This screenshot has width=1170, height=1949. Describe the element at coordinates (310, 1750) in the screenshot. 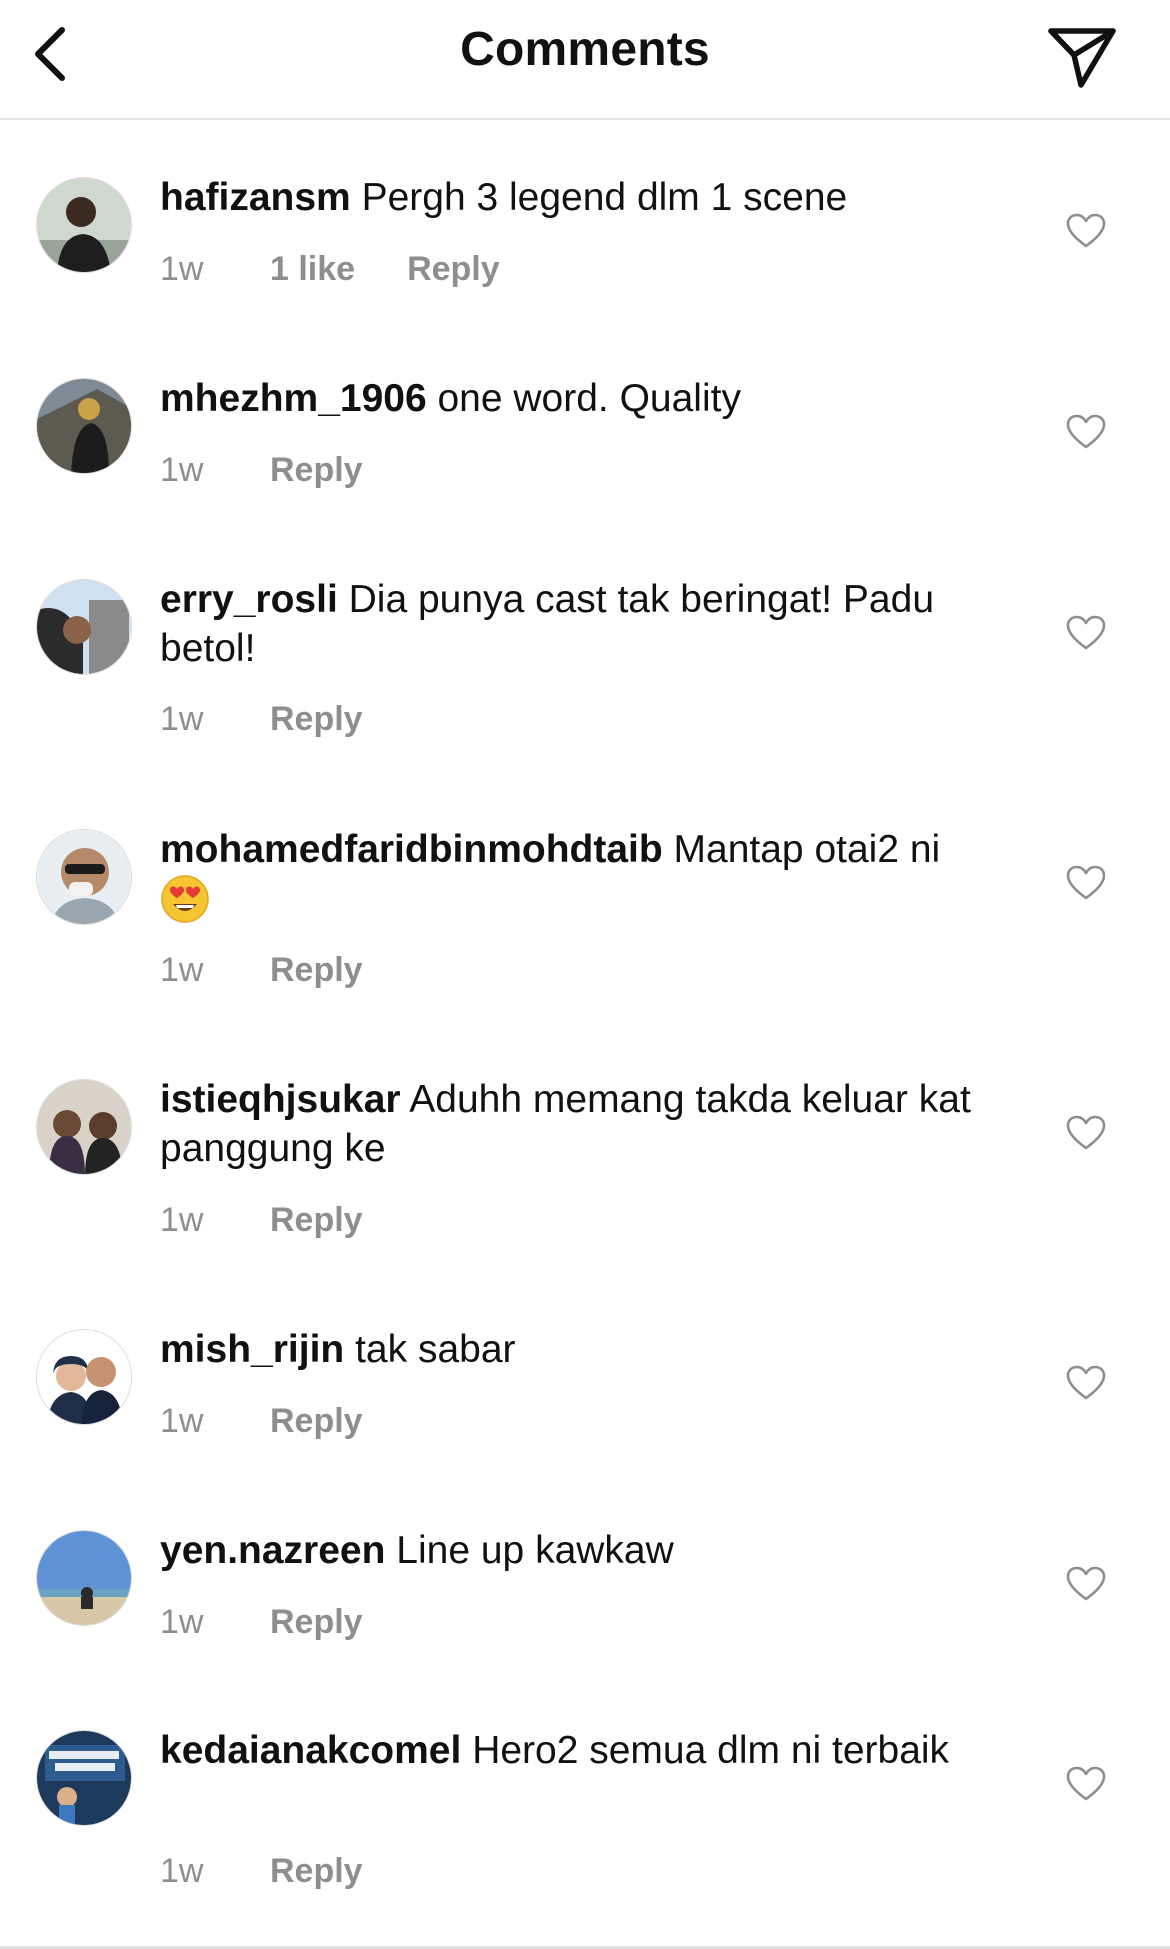

I see `comment-username: kedaianakcomel` at that location.